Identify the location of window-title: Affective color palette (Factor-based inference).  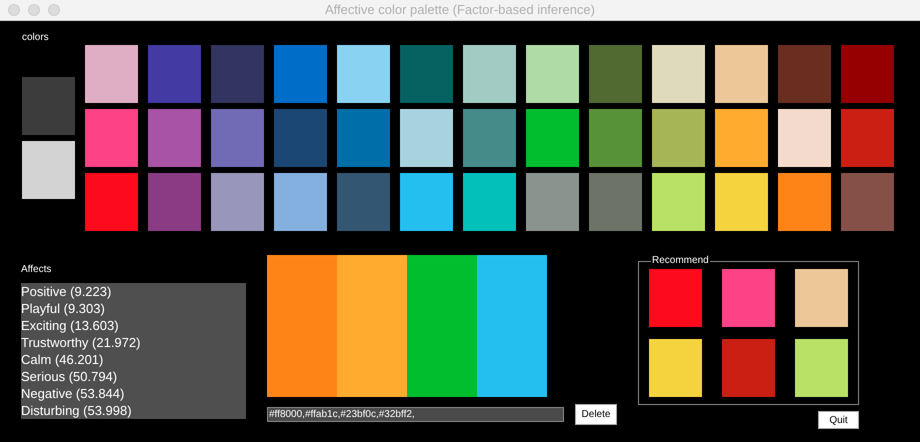
(460, 10).